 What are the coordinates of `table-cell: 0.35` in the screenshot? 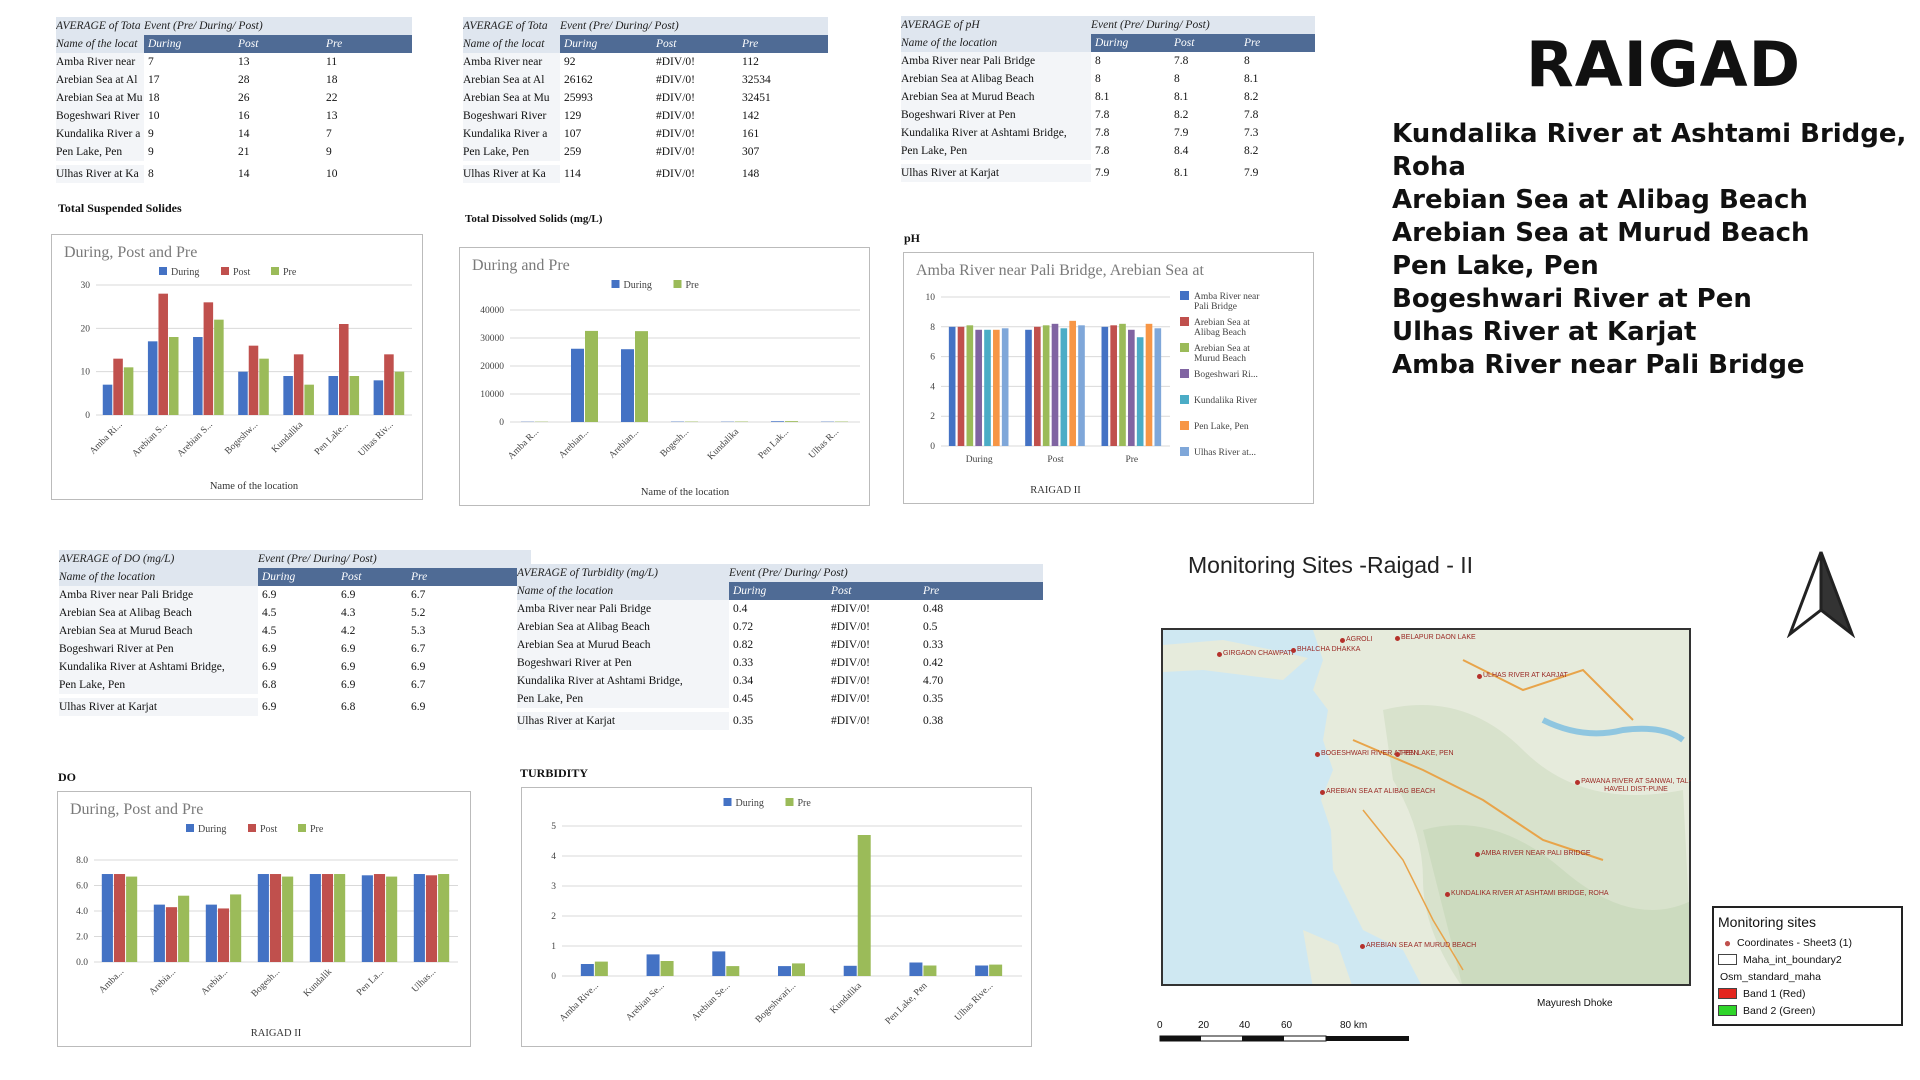 It's located at (778, 721).